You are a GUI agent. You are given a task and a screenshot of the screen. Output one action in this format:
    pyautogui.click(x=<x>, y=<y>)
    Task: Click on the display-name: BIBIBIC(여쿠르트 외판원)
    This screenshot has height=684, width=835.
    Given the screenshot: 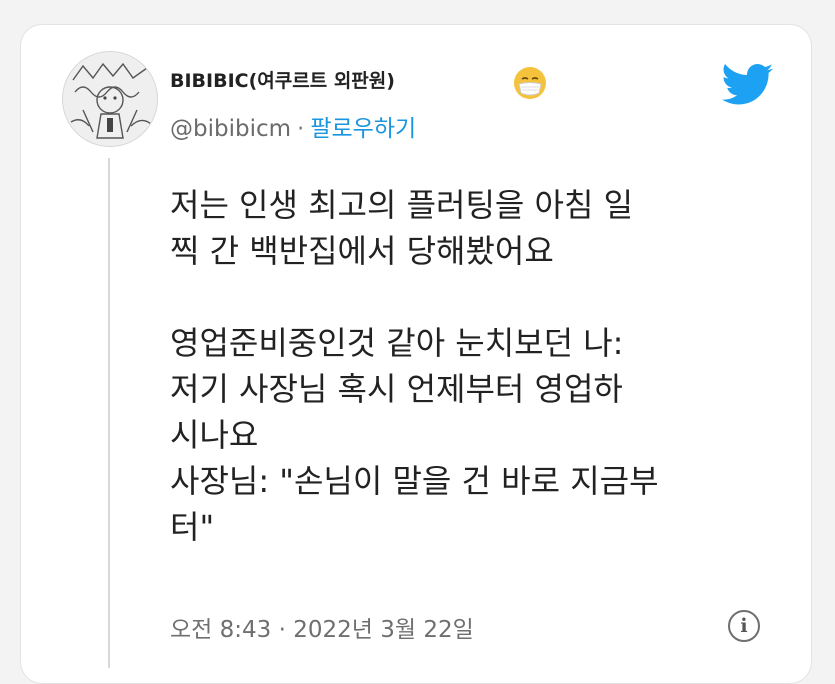 What is the action you would take?
    pyautogui.click(x=282, y=79)
    